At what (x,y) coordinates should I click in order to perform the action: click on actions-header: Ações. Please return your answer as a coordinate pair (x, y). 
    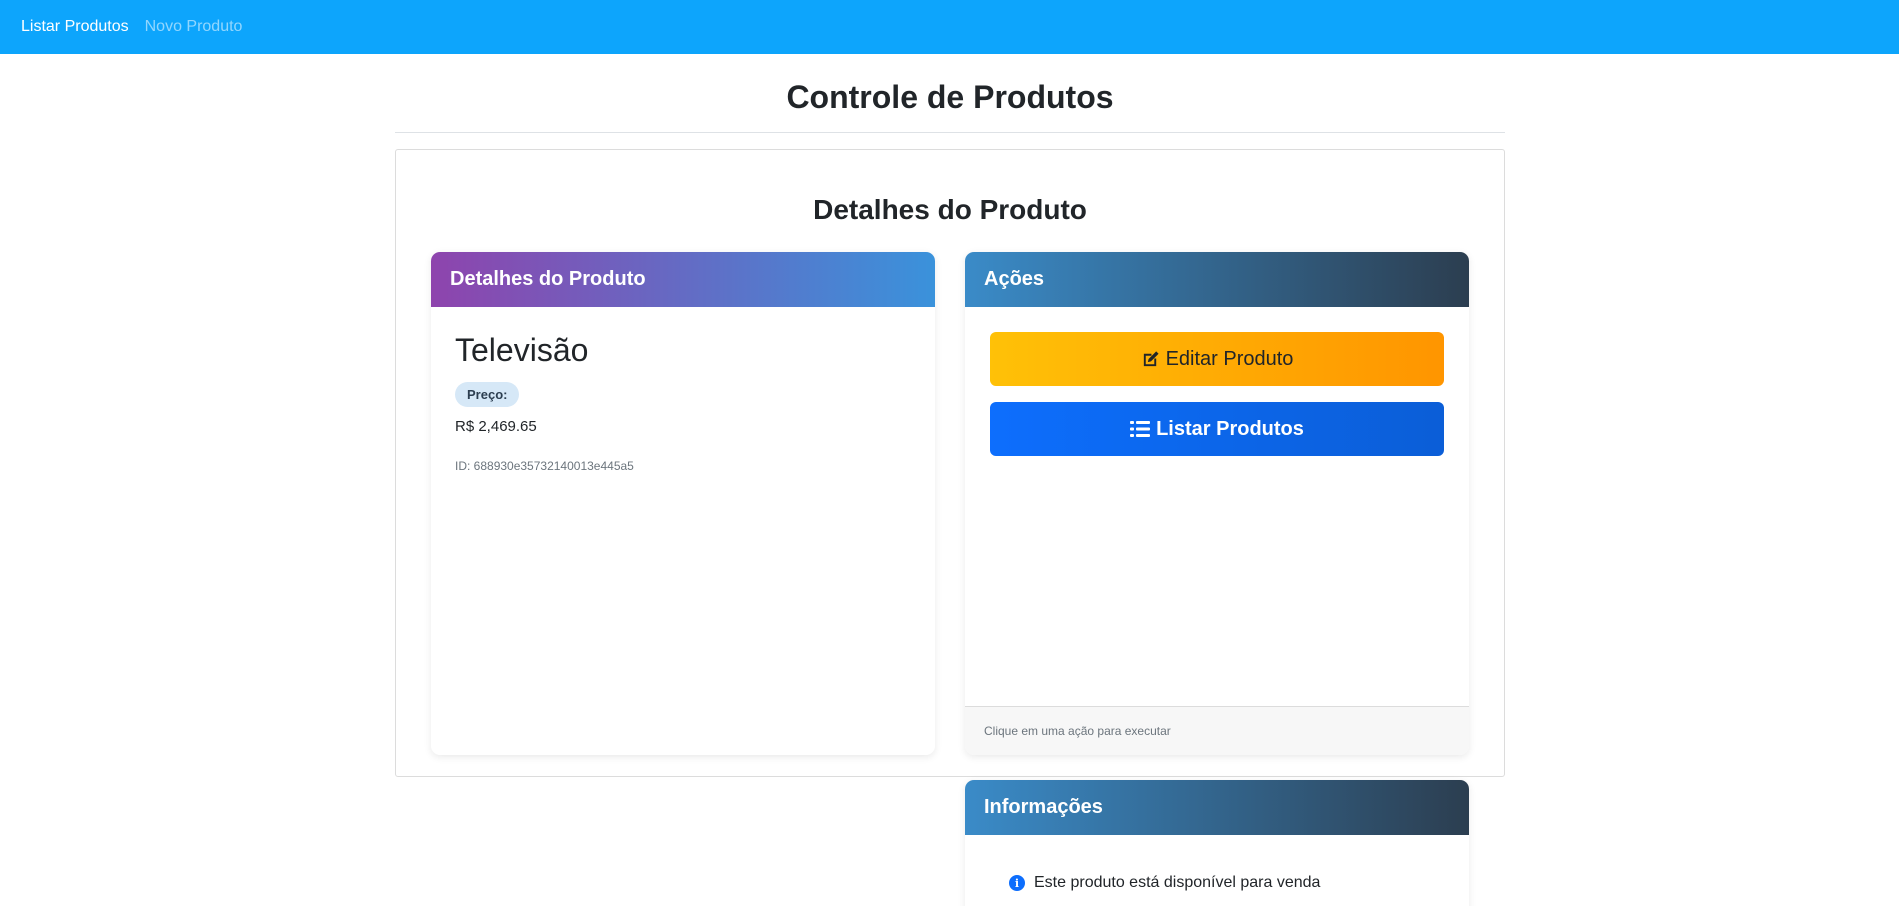
    Looking at the image, I should click on (1217, 279).